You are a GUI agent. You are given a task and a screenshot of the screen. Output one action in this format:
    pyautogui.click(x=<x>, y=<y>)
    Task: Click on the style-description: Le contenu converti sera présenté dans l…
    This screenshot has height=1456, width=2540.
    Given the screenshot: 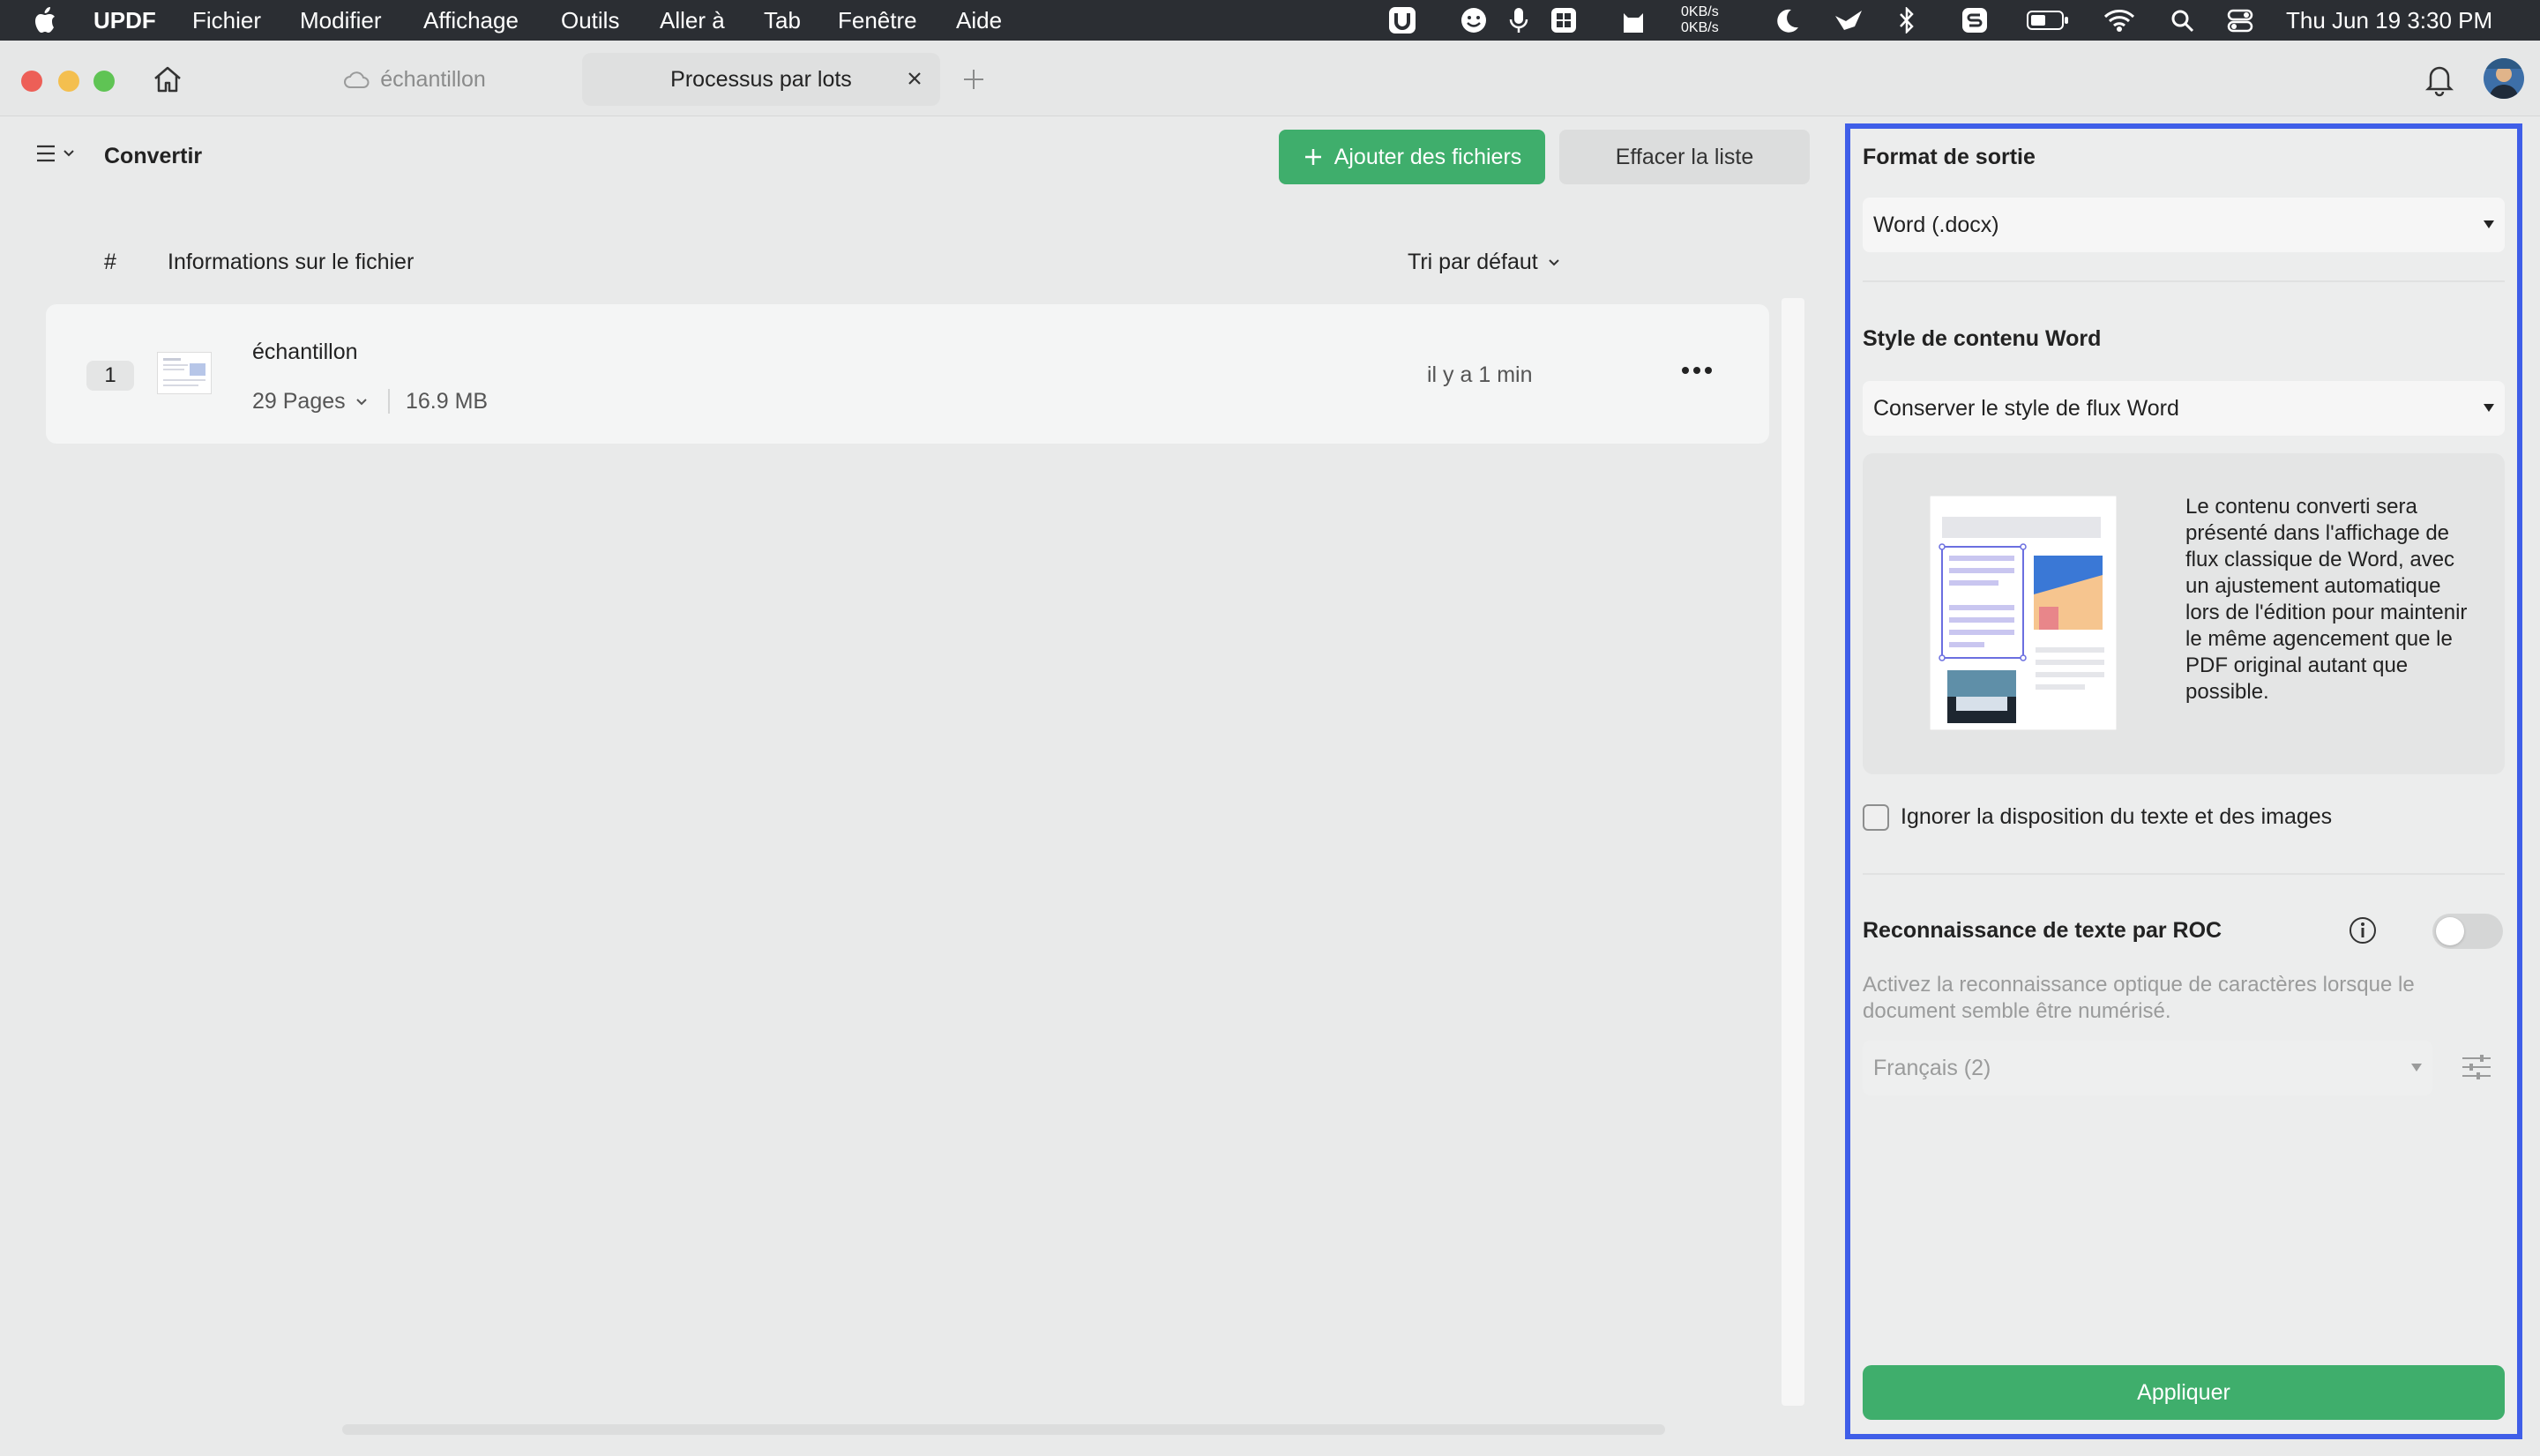 What is the action you would take?
    pyautogui.click(x=2326, y=599)
    